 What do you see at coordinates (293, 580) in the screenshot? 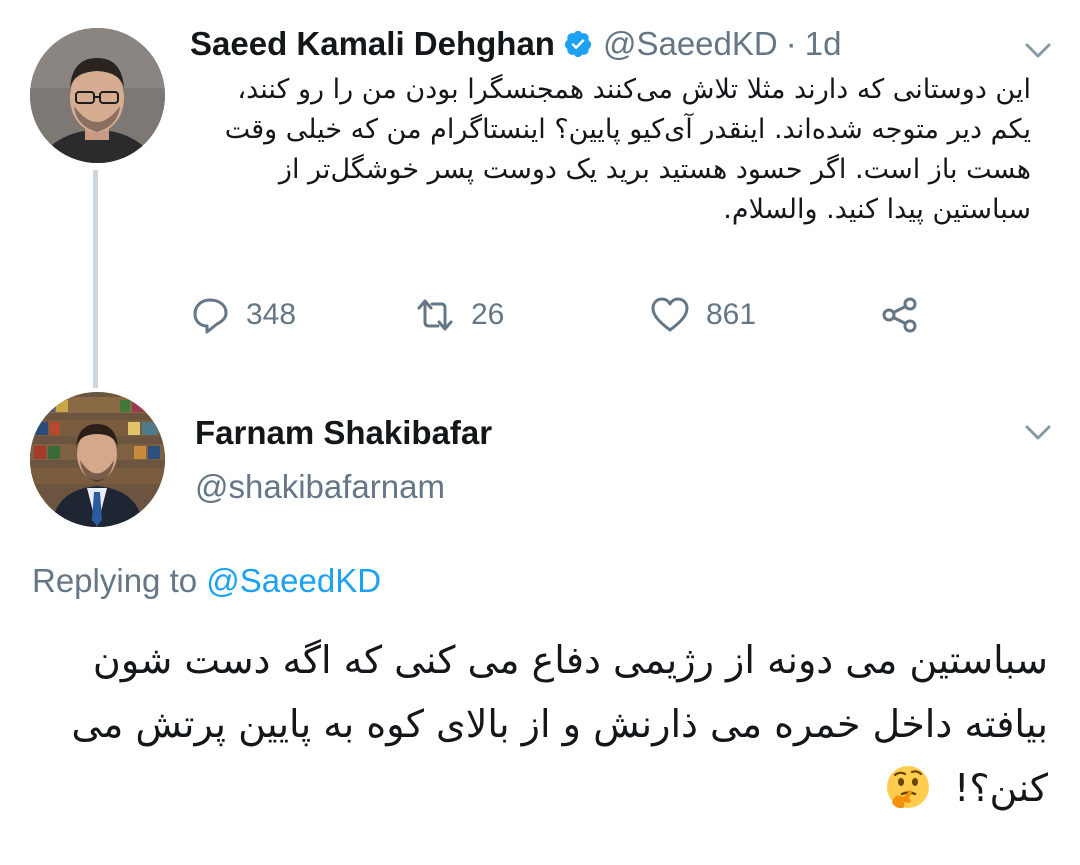
I see `replying-to-mention: @SaeedKD` at bounding box center [293, 580].